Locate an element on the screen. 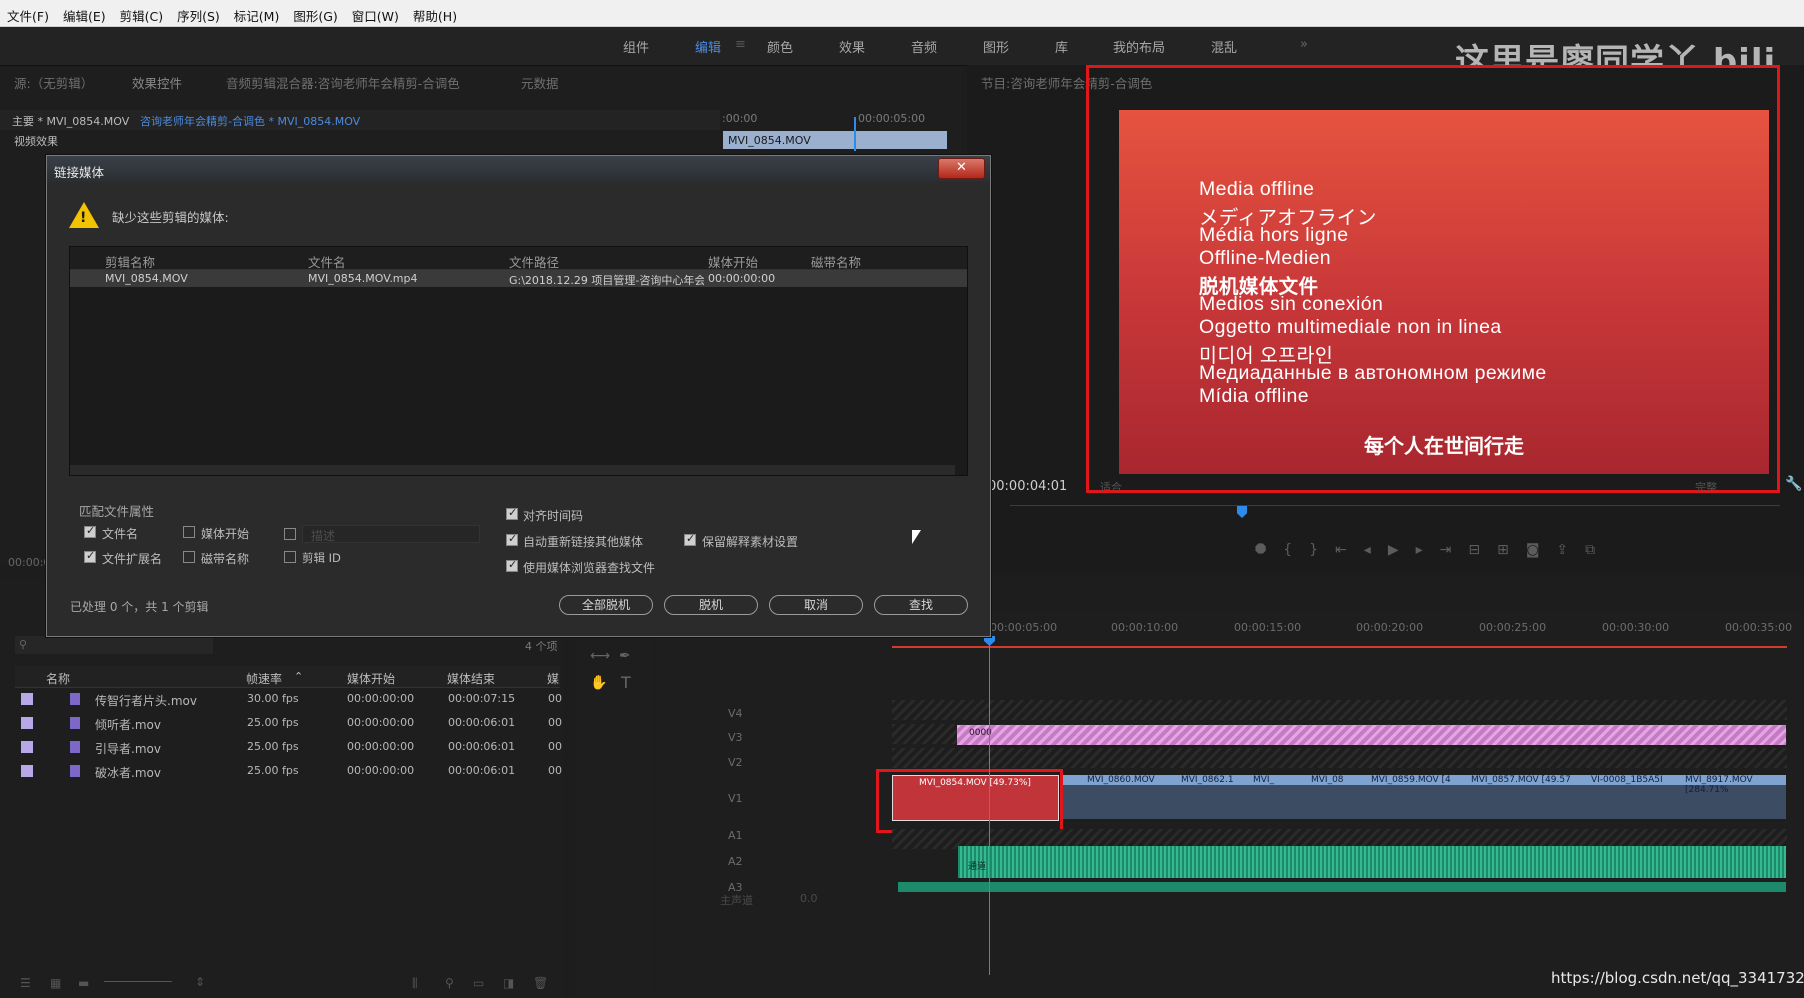 The image size is (1804, 998). work-area-bar is located at coordinates (1339, 647).